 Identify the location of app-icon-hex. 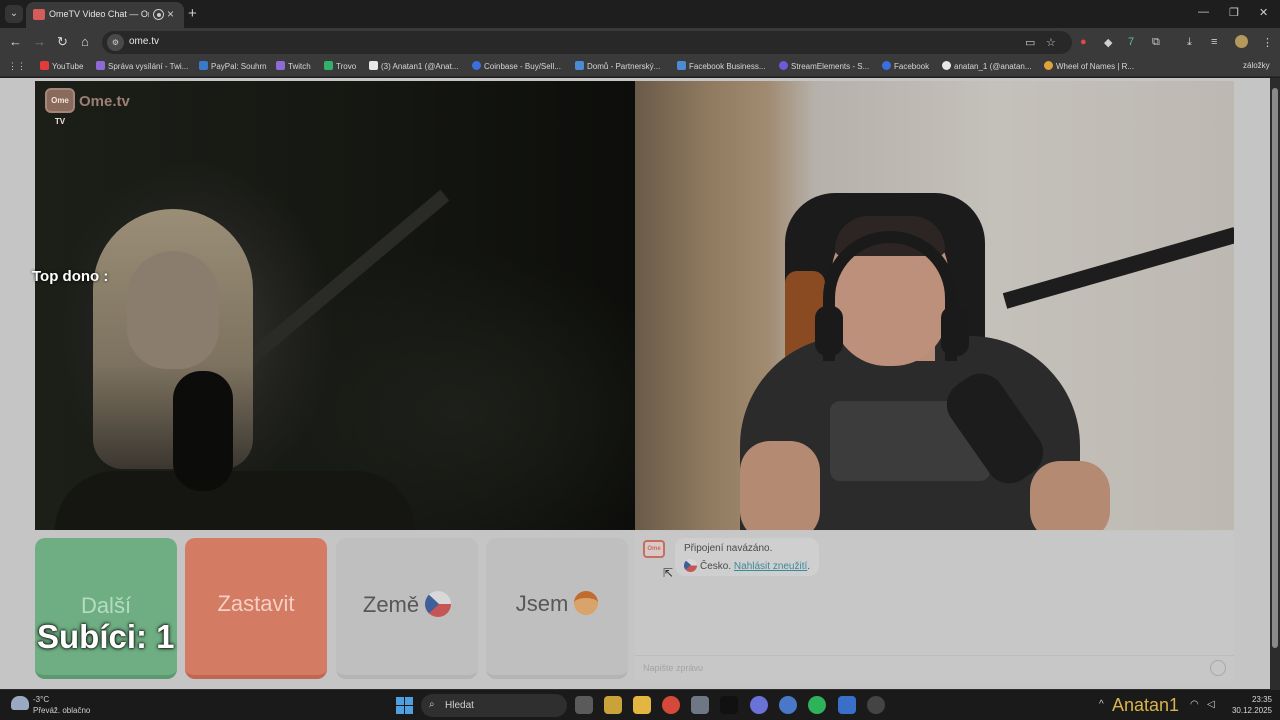
(700, 705).